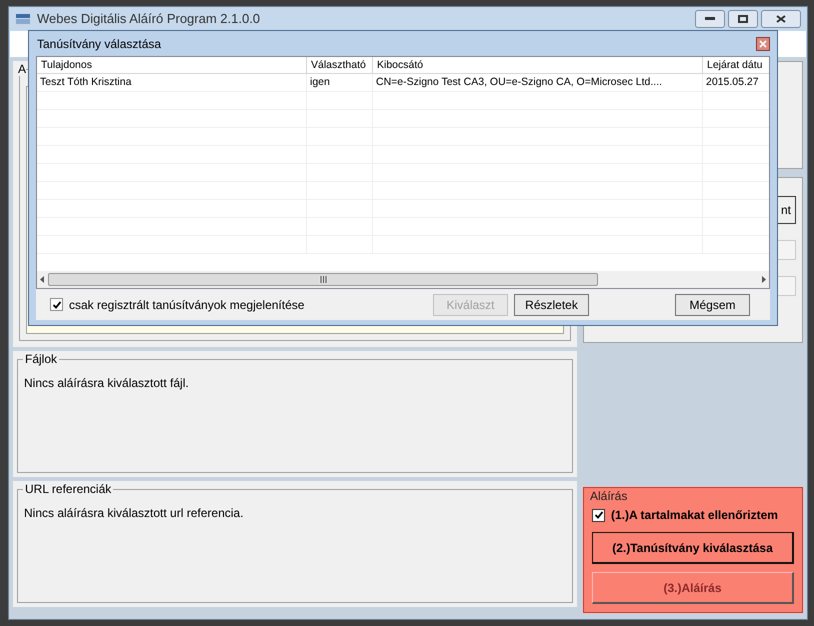 Image resolution: width=814 pixels, height=626 pixels. I want to click on group-message: Nincs aláírásra kiválasztott fájl., so click(107, 383).